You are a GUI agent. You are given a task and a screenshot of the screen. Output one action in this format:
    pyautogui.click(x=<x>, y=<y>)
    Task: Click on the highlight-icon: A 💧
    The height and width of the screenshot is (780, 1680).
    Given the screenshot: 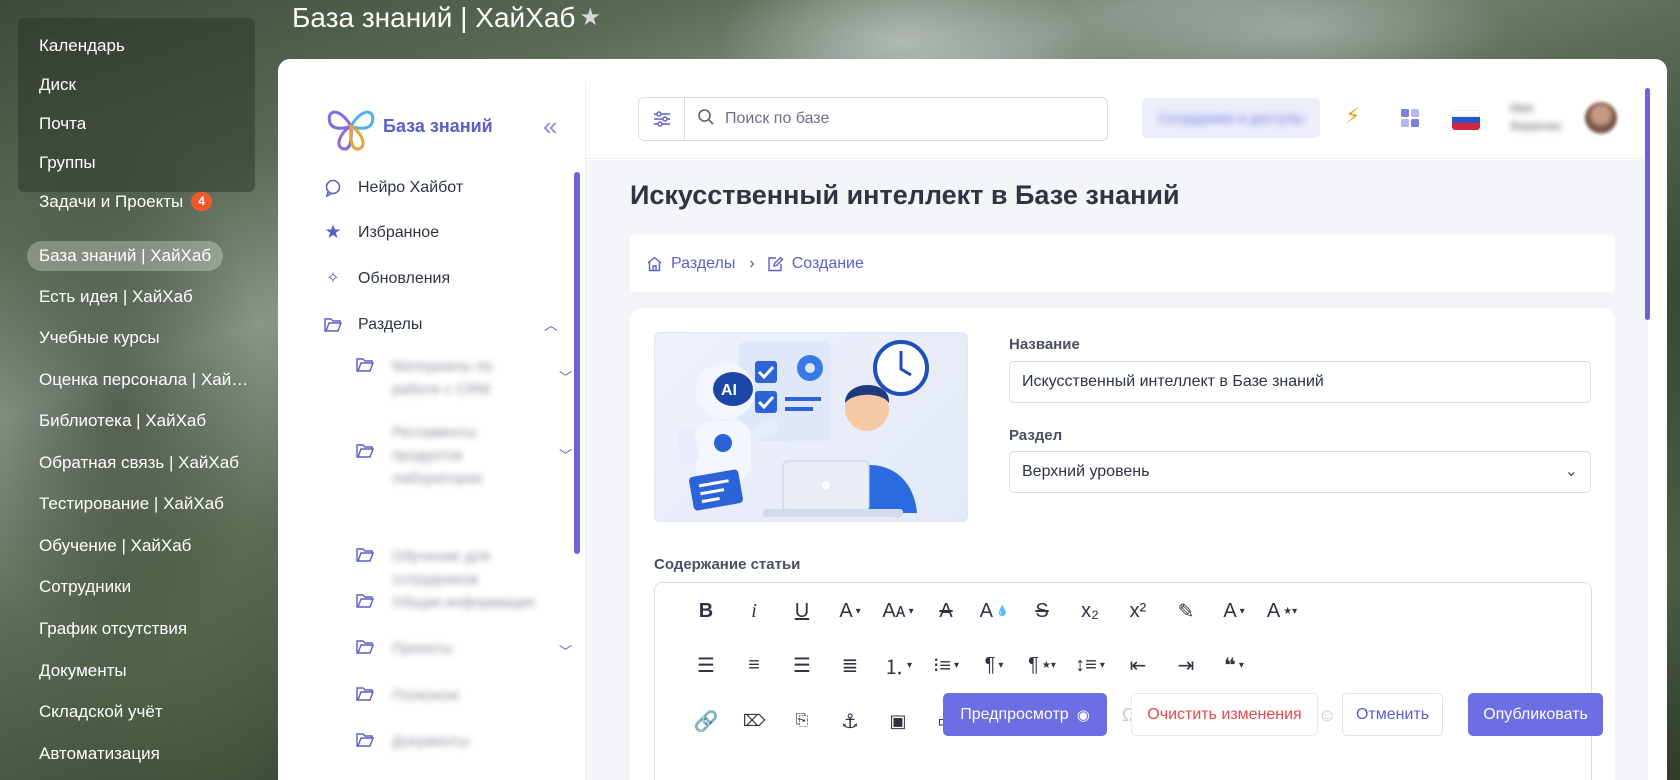 What is the action you would take?
    pyautogui.click(x=994, y=611)
    